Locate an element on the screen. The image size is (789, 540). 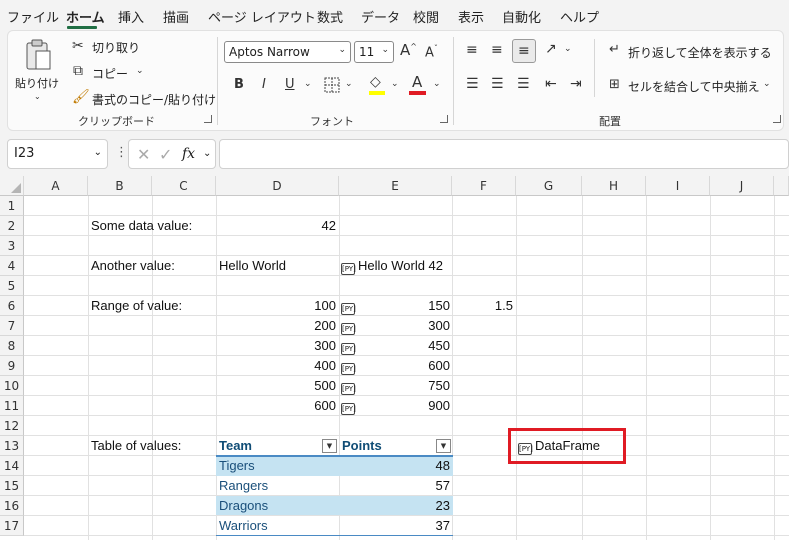
table-cell-points: 57 is located at coordinates (396, 486).